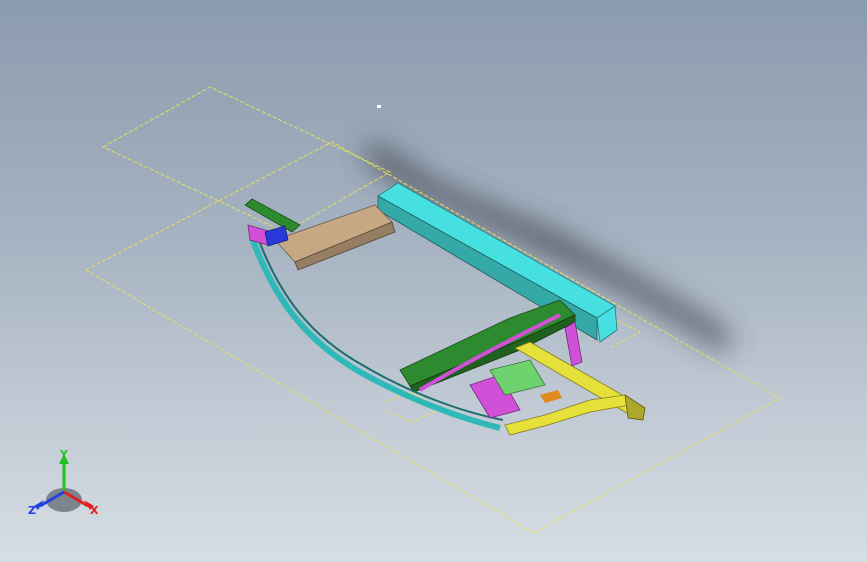 This screenshot has height=562, width=867. Describe the element at coordinates (94, 510) in the screenshot. I see `triad-x-label: X` at that location.